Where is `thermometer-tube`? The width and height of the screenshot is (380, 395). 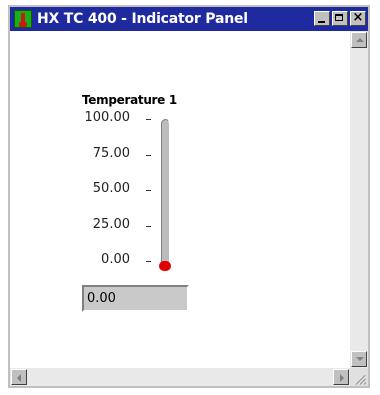
thermometer-tube is located at coordinates (165, 192).